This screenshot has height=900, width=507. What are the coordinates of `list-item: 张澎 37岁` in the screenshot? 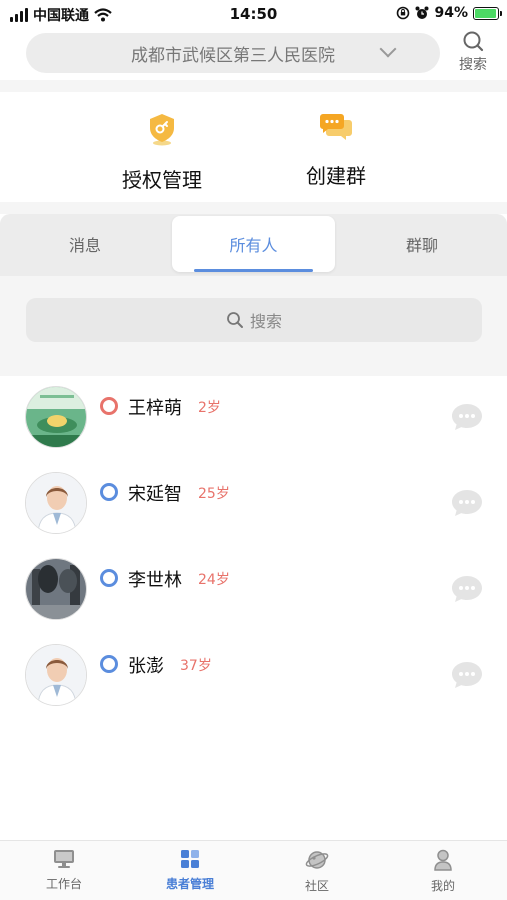 It's located at (253, 677).